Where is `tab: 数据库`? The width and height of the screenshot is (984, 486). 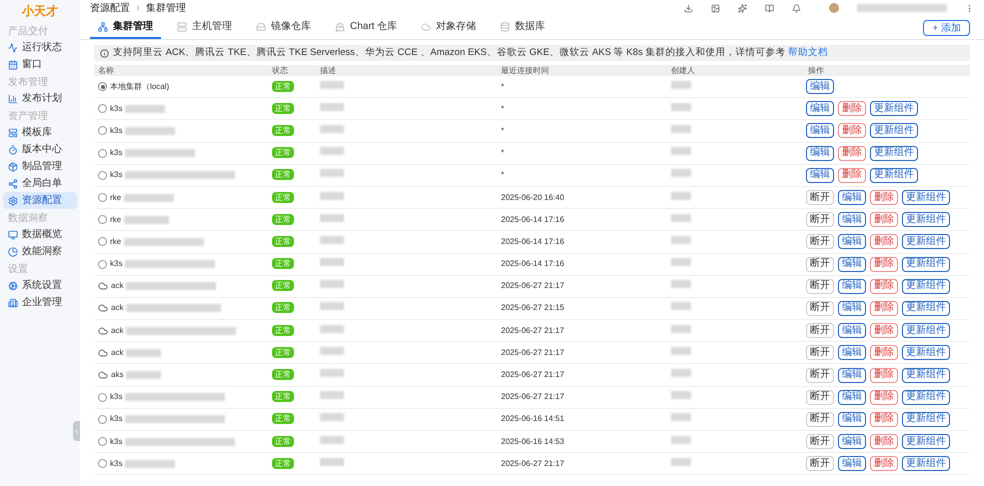 tab: 数据库 is located at coordinates (523, 27).